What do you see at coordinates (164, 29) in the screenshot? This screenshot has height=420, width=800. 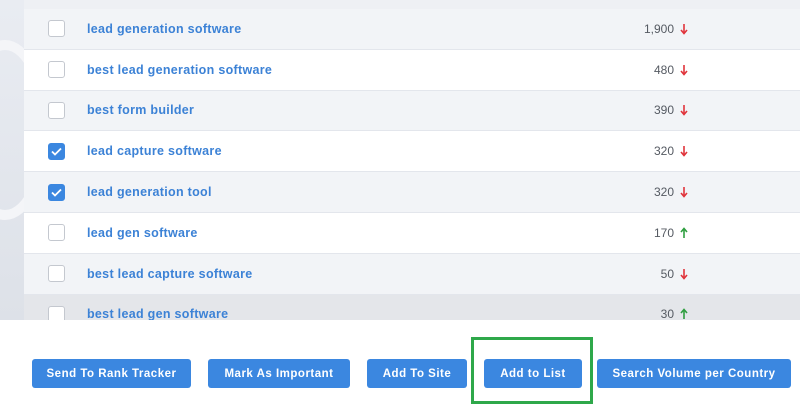 I see `keyword-link: lead generation software` at bounding box center [164, 29].